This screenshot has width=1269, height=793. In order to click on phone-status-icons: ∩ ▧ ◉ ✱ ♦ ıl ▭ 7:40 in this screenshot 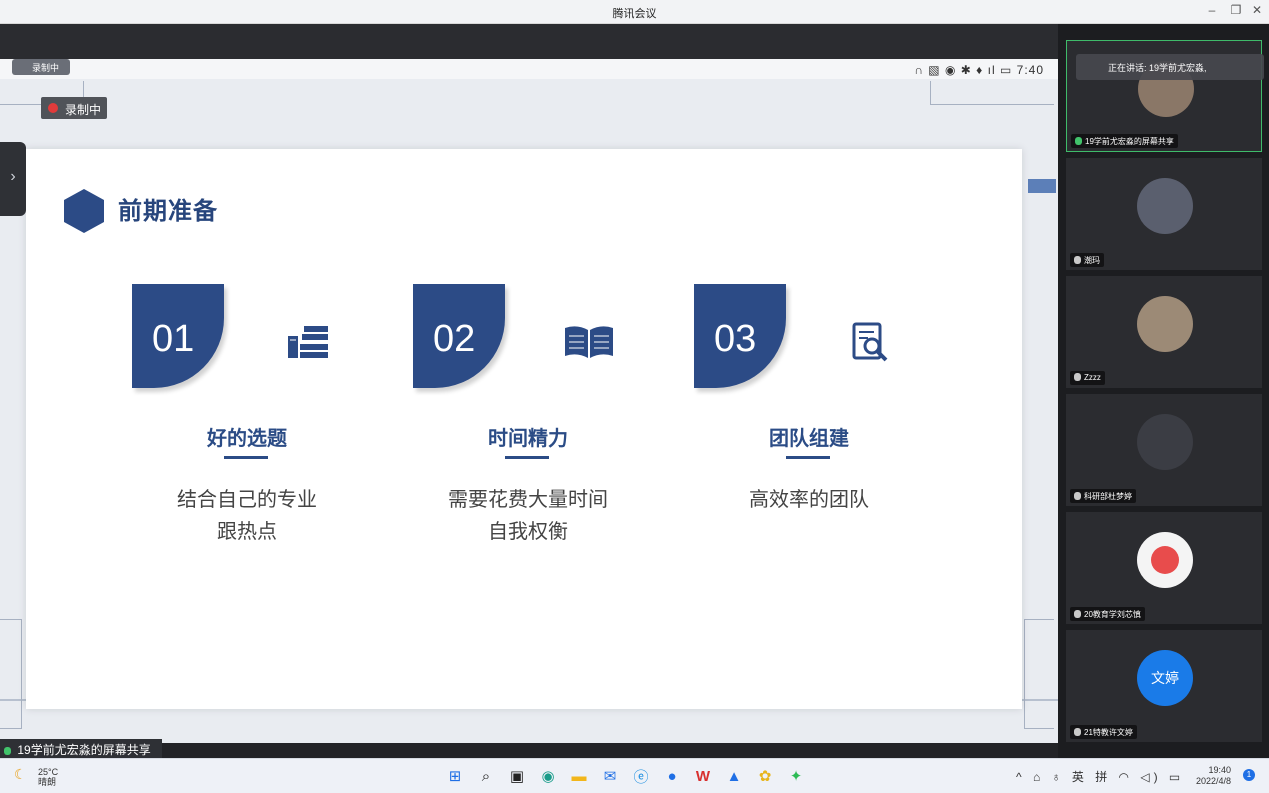, I will do `click(979, 70)`.